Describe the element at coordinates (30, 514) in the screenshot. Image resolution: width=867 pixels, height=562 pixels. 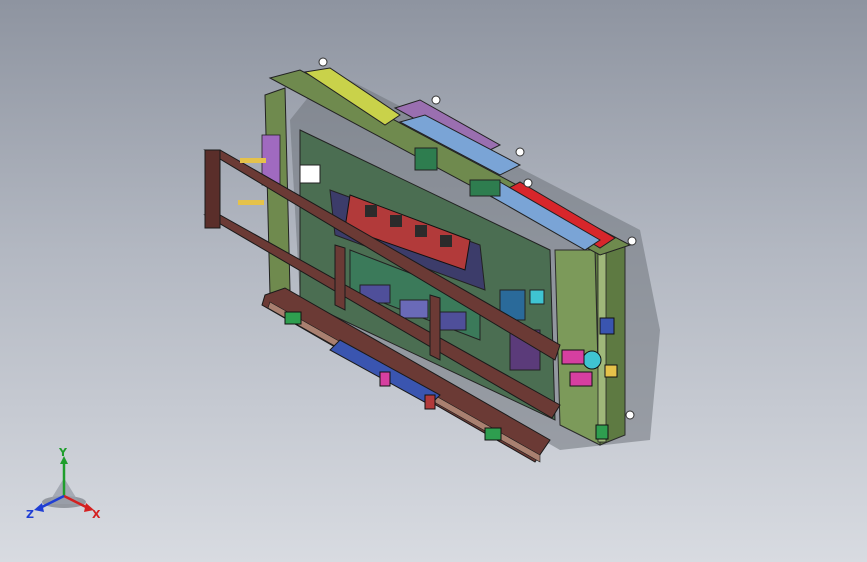
I see `axis-z-label: Z` at that location.